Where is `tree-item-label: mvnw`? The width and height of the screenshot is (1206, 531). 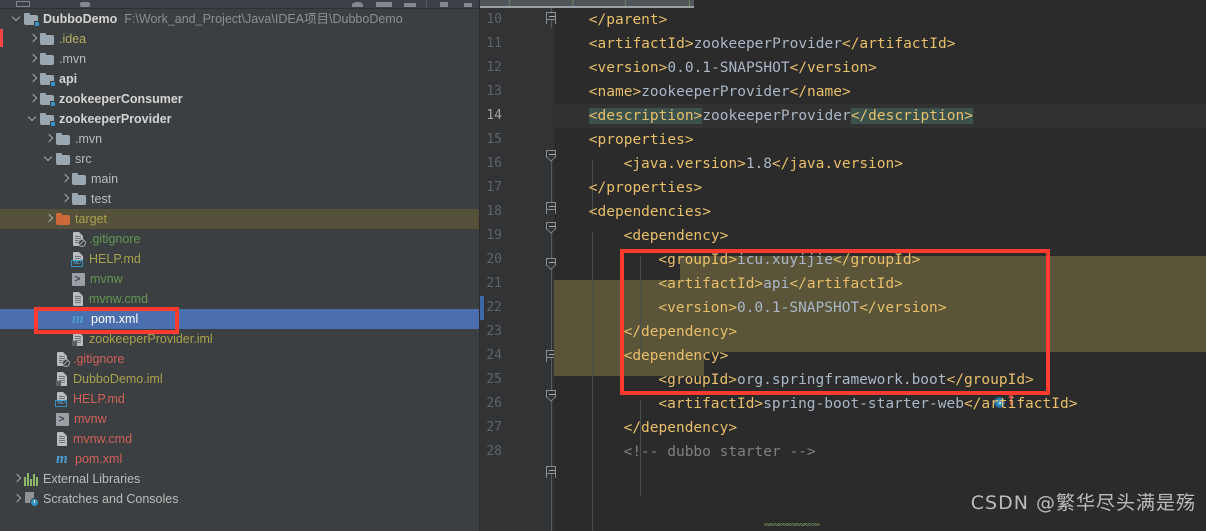 tree-item-label: mvnw is located at coordinates (106, 279).